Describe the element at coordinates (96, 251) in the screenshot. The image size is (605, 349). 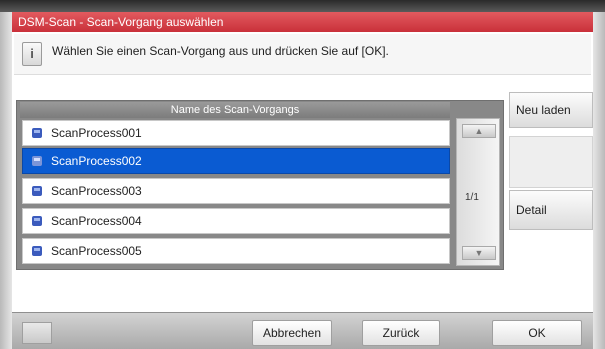
I see `list-item-label: ScanProcess005` at that location.